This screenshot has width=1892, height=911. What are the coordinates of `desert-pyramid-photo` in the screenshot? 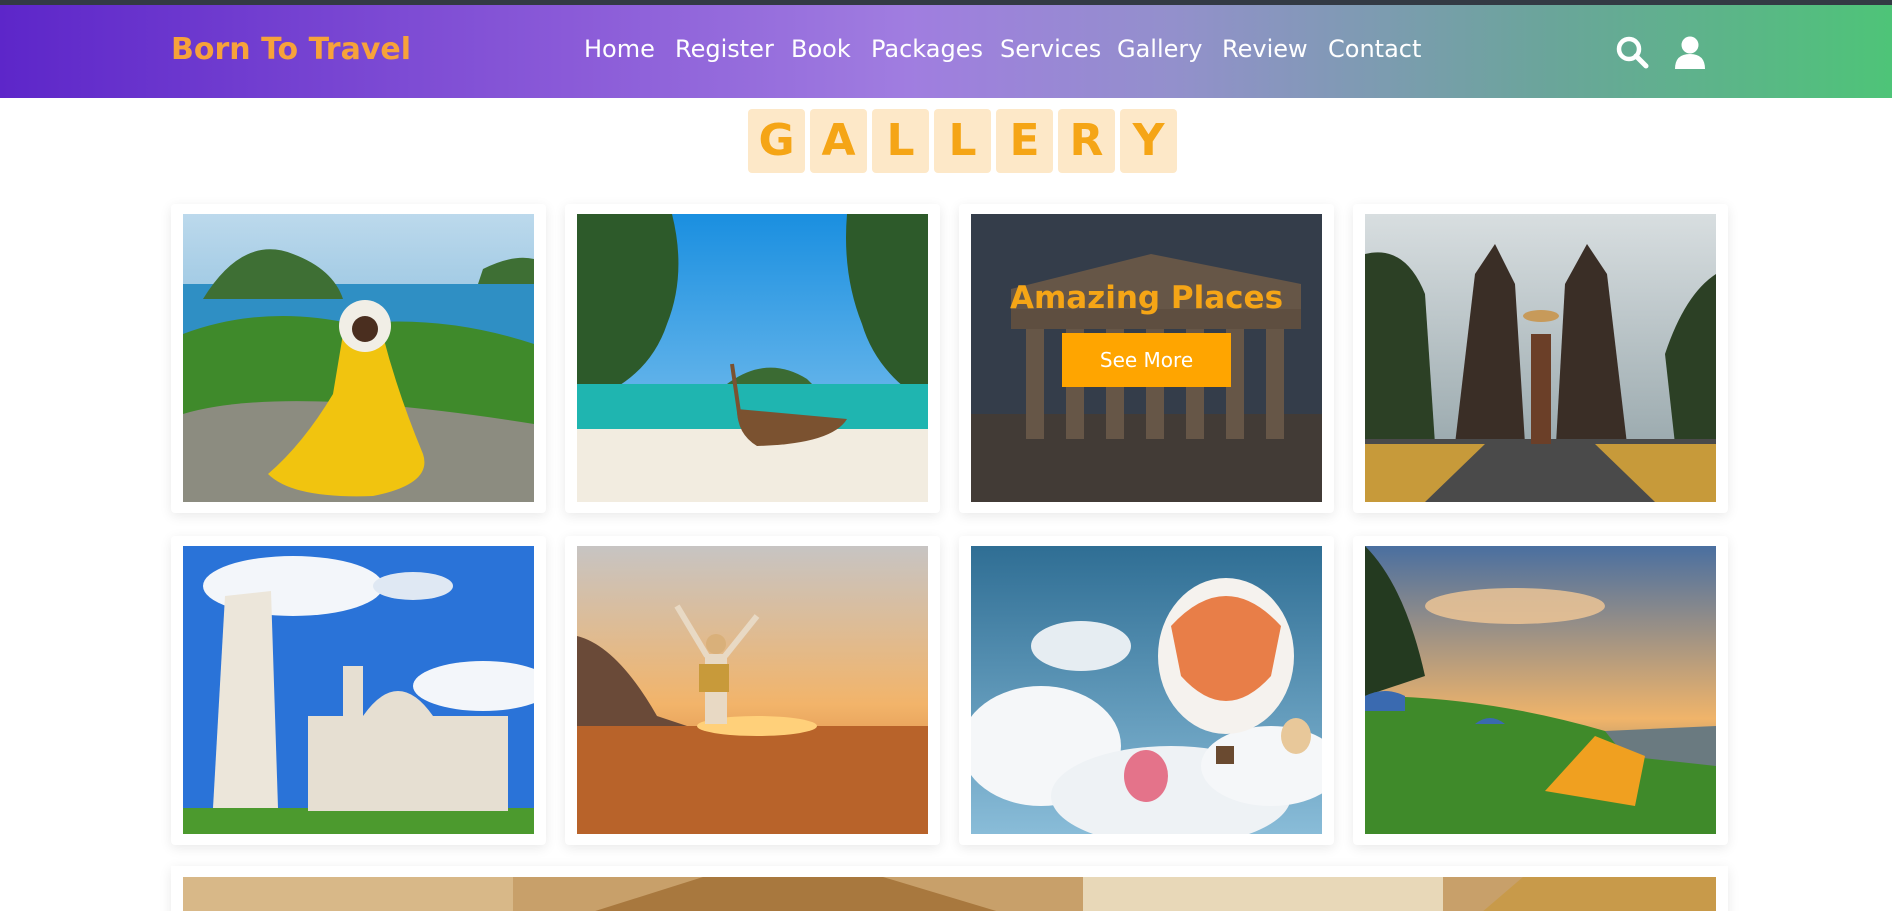 It's located at (949, 894).